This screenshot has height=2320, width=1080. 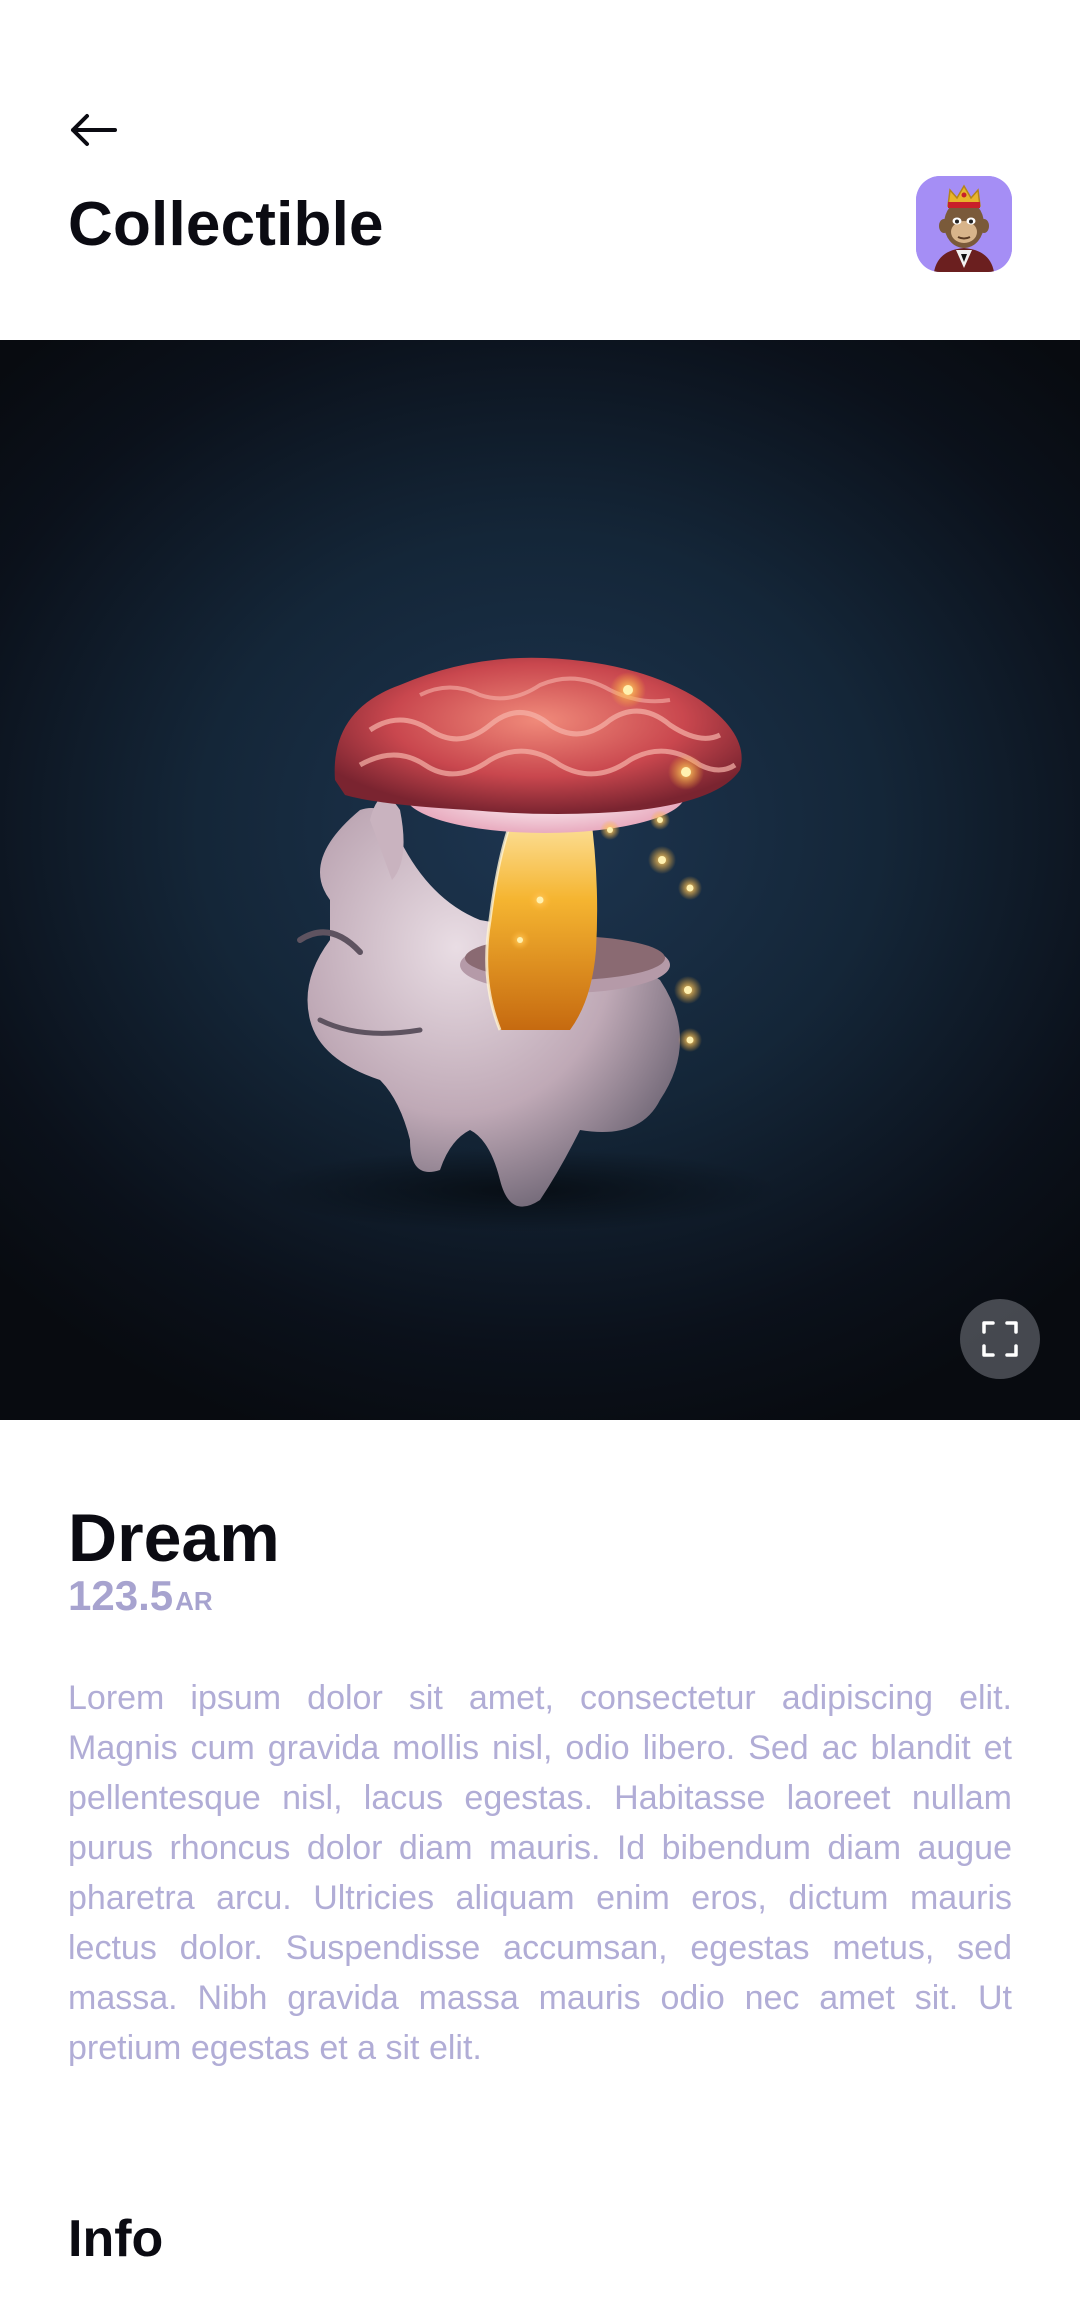 I want to click on fullscreen-button, so click(x=1000, y=1339).